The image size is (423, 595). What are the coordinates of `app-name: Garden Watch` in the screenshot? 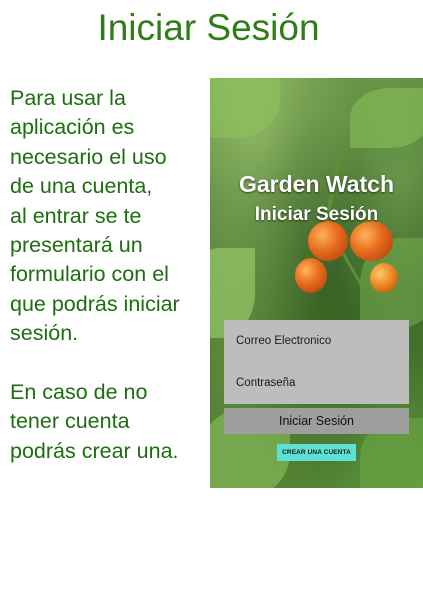 It's located at (316, 184).